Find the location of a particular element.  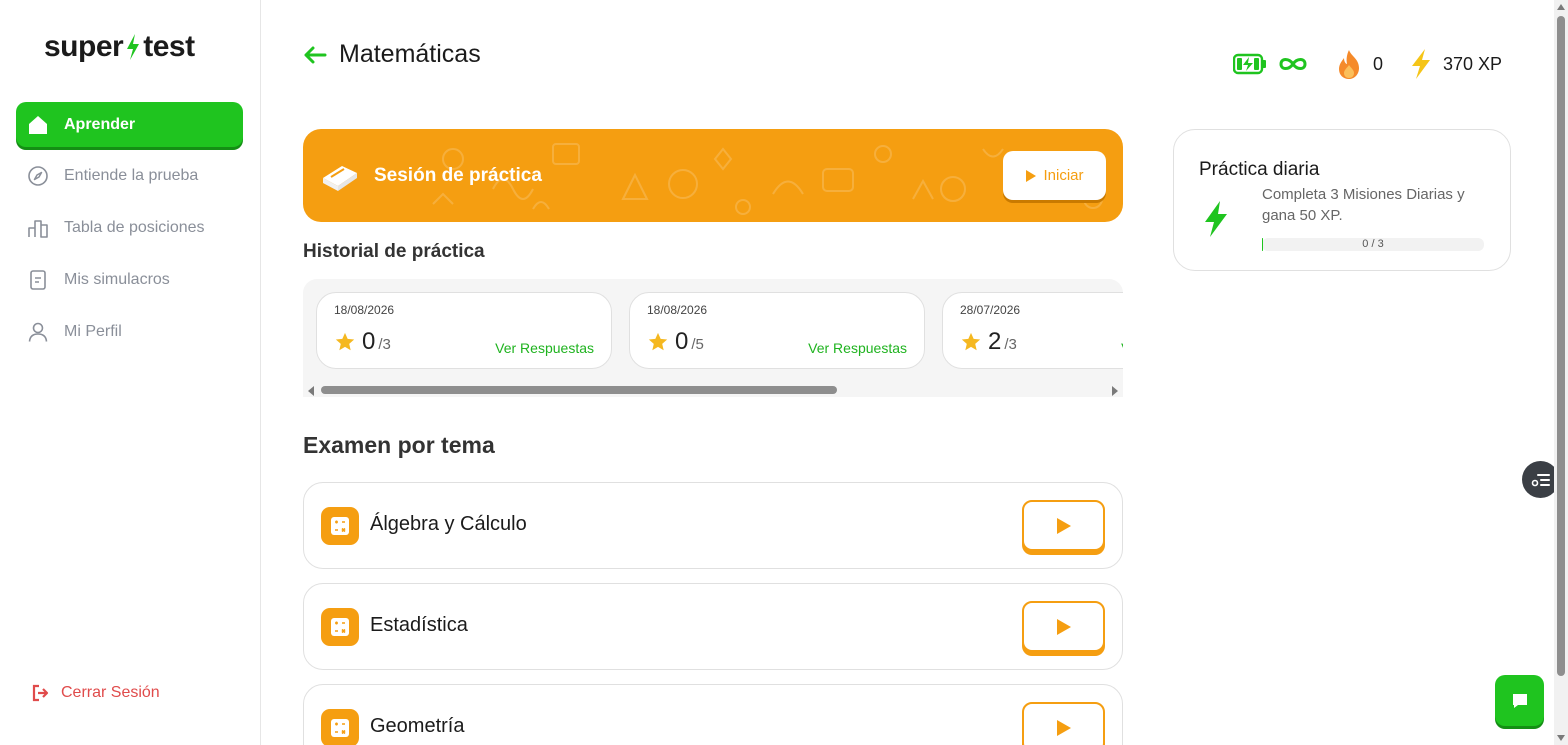

topic-card: Geometría is located at coordinates (713, 714).